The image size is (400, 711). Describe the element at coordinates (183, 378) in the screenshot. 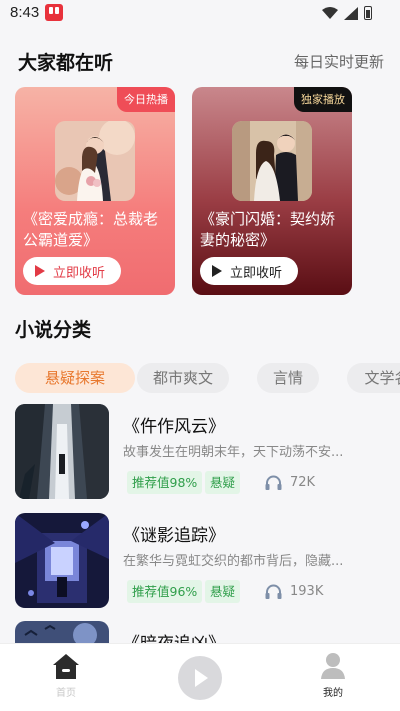

I see `category-chip-urban: 都市爽文` at that location.